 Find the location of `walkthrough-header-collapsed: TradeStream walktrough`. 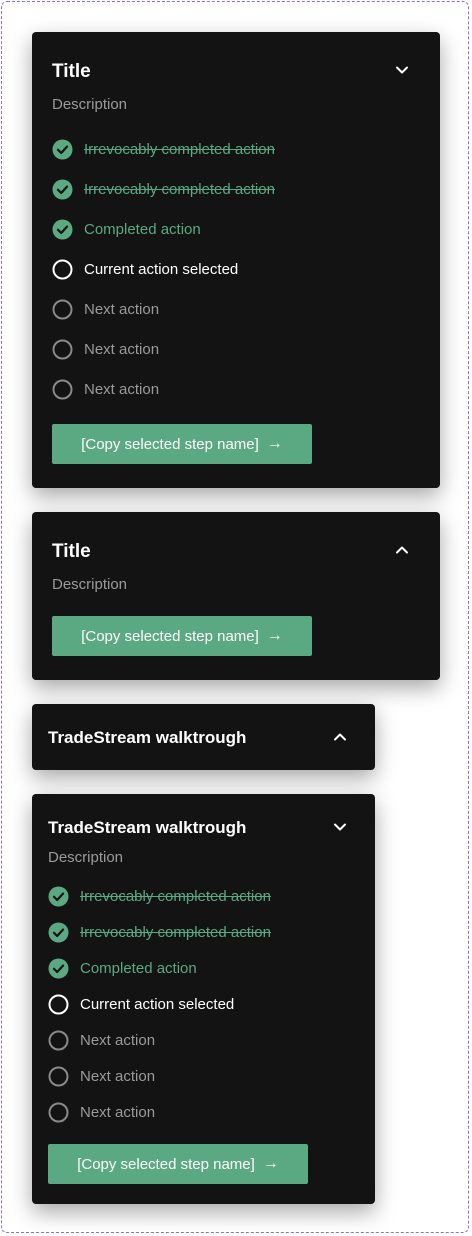

walkthrough-header-collapsed: TradeStream walktrough is located at coordinates (203, 737).